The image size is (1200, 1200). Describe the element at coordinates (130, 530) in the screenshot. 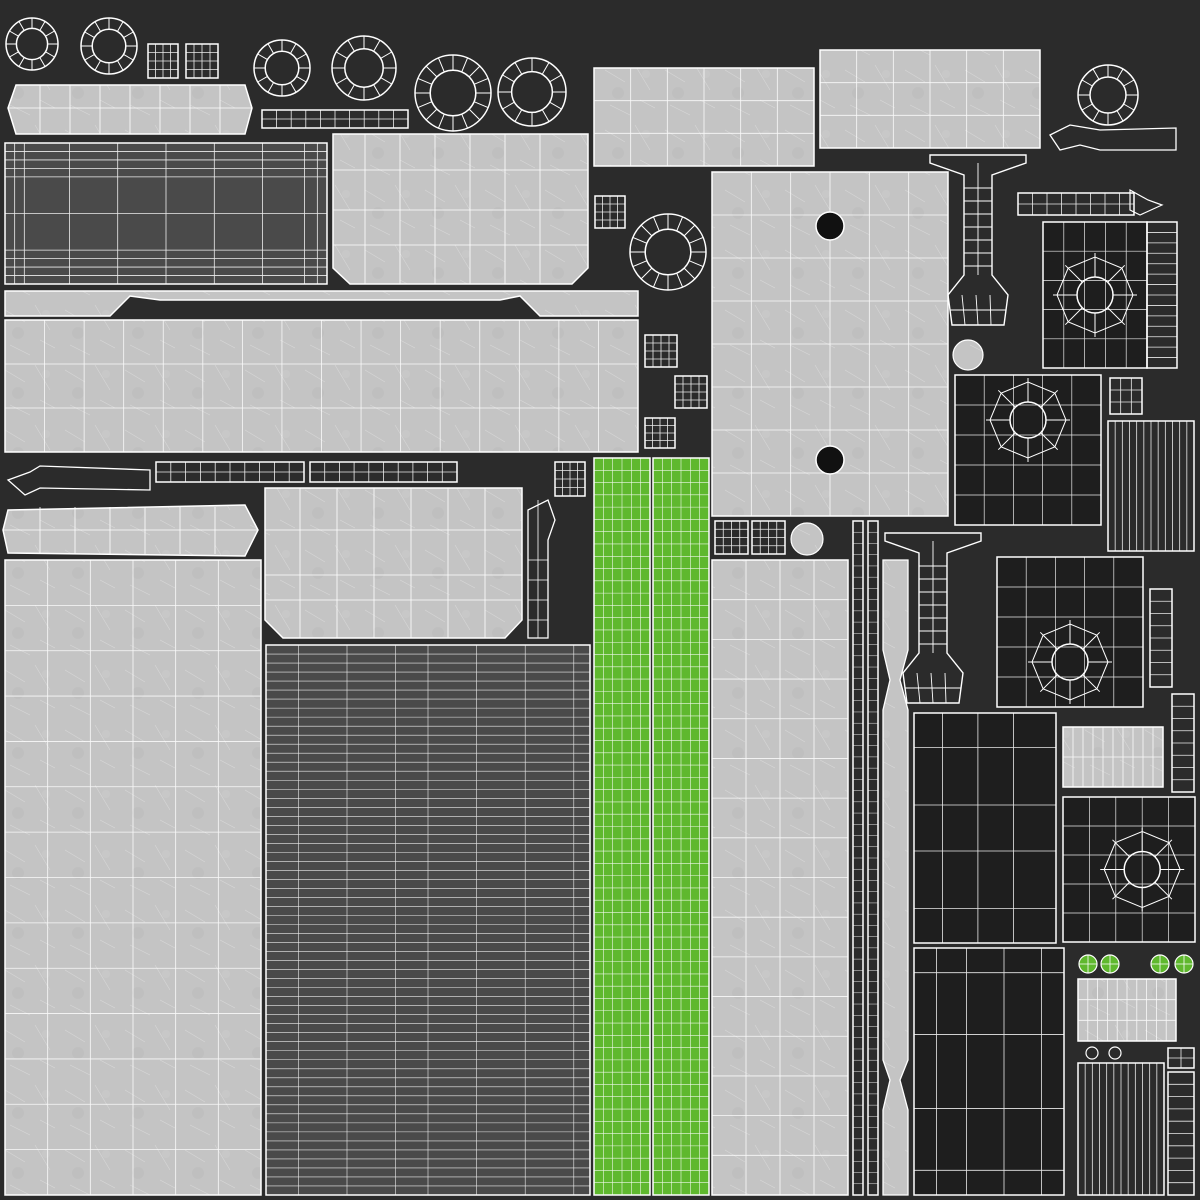

I see `concrete-rounded-bar` at that location.